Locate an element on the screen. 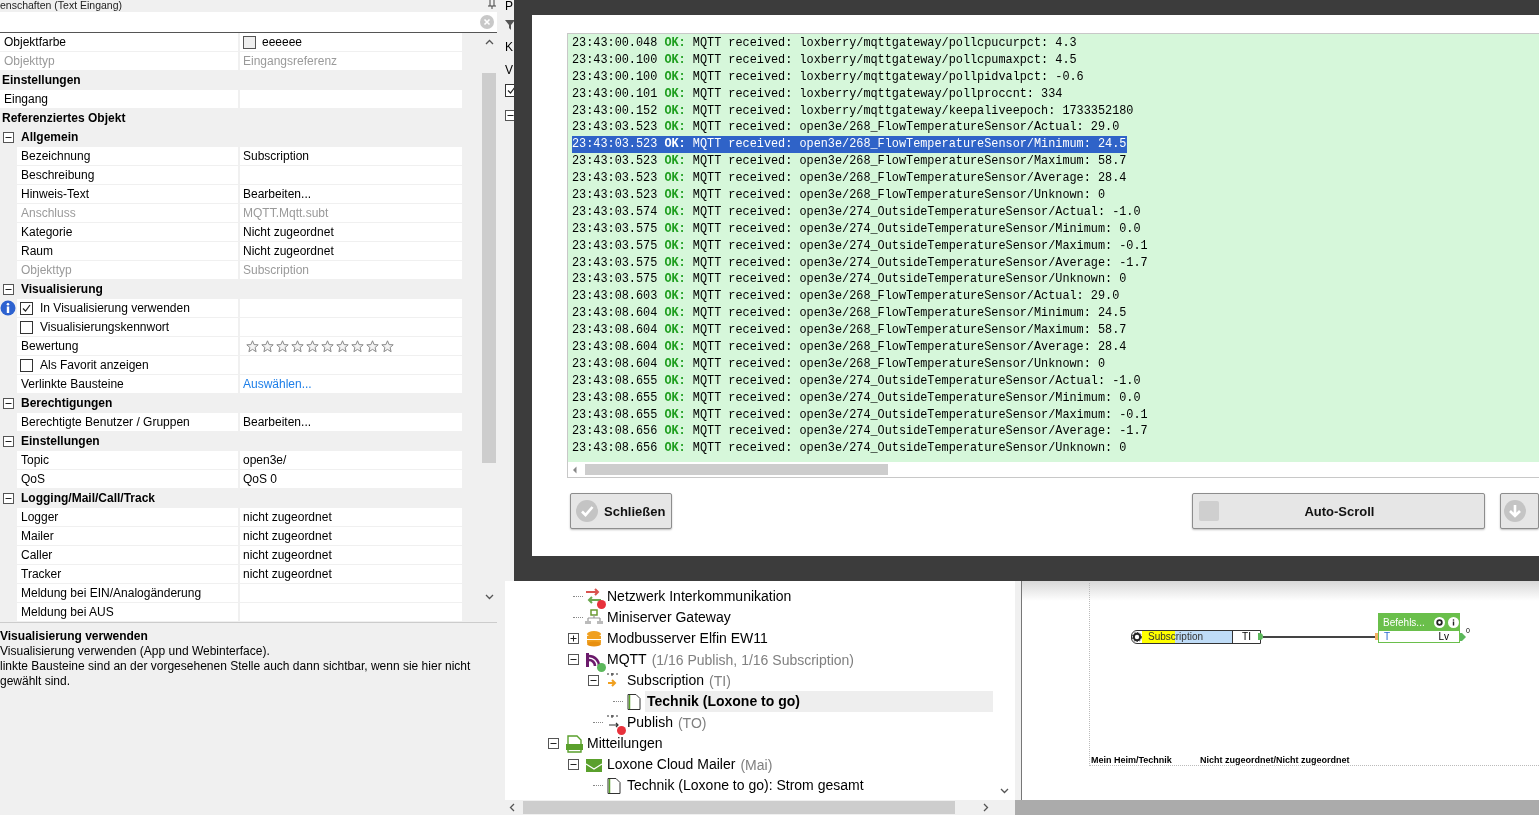 The width and height of the screenshot is (1539, 815). log-line: 23:43:08.655 OK: MQTT received: open3e/274_OutsideTemperatureSensor/Actual: -1.0 is located at coordinates (857, 381).